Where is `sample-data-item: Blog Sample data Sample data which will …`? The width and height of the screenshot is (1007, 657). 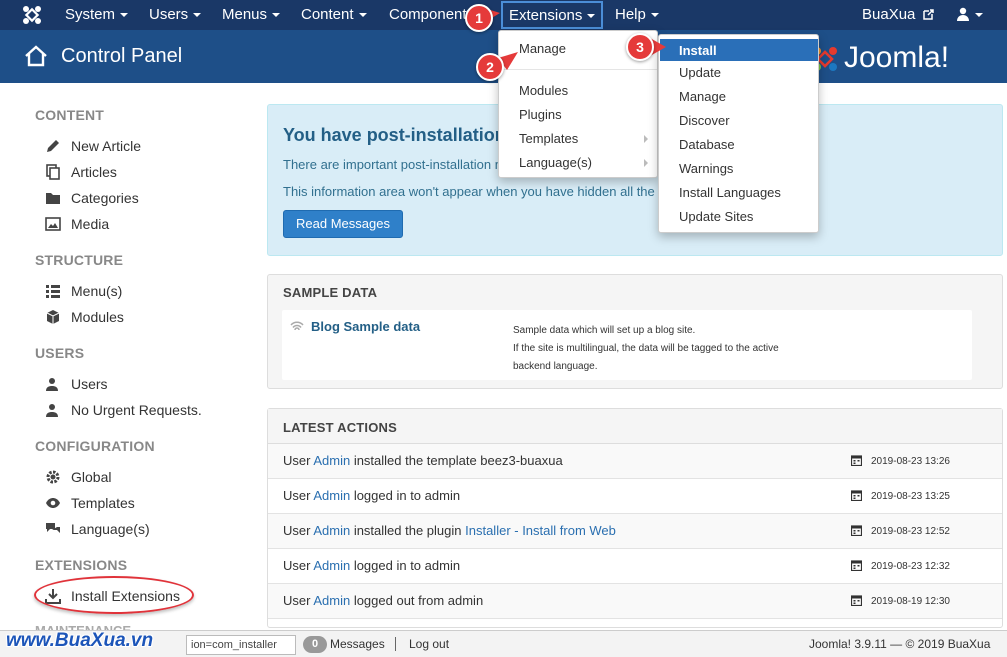 sample-data-item: Blog Sample data Sample data which will … is located at coordinates (627, 345).